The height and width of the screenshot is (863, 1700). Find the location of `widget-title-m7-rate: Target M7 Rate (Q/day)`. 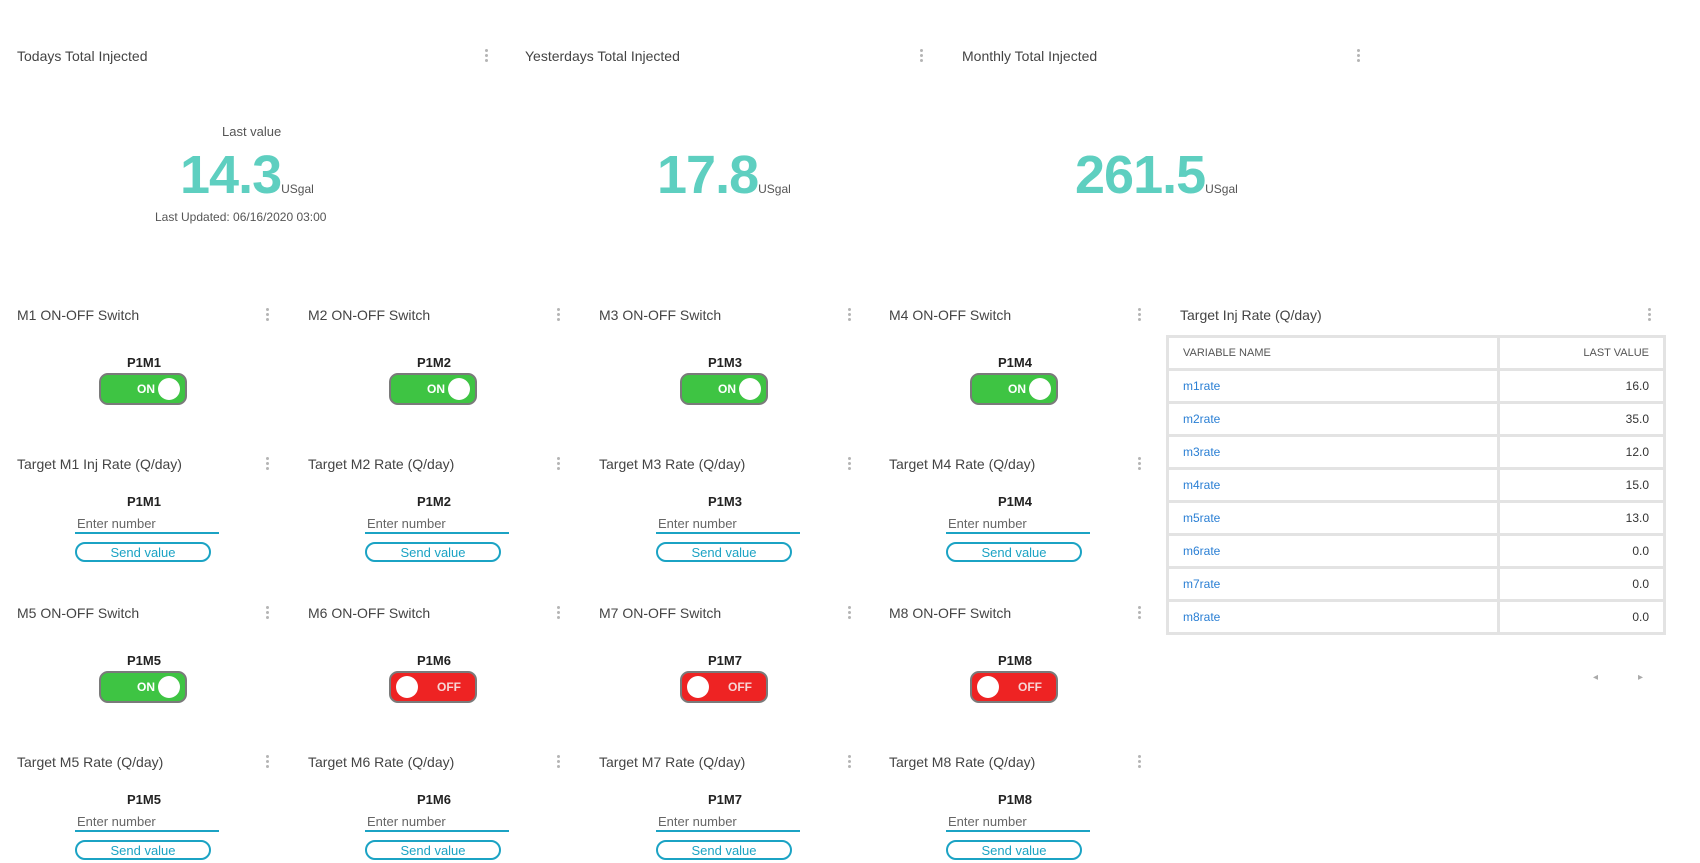

widget-title-m7-rate: Target M7 Rate (Q/day) is located at coordinates (672, 762).